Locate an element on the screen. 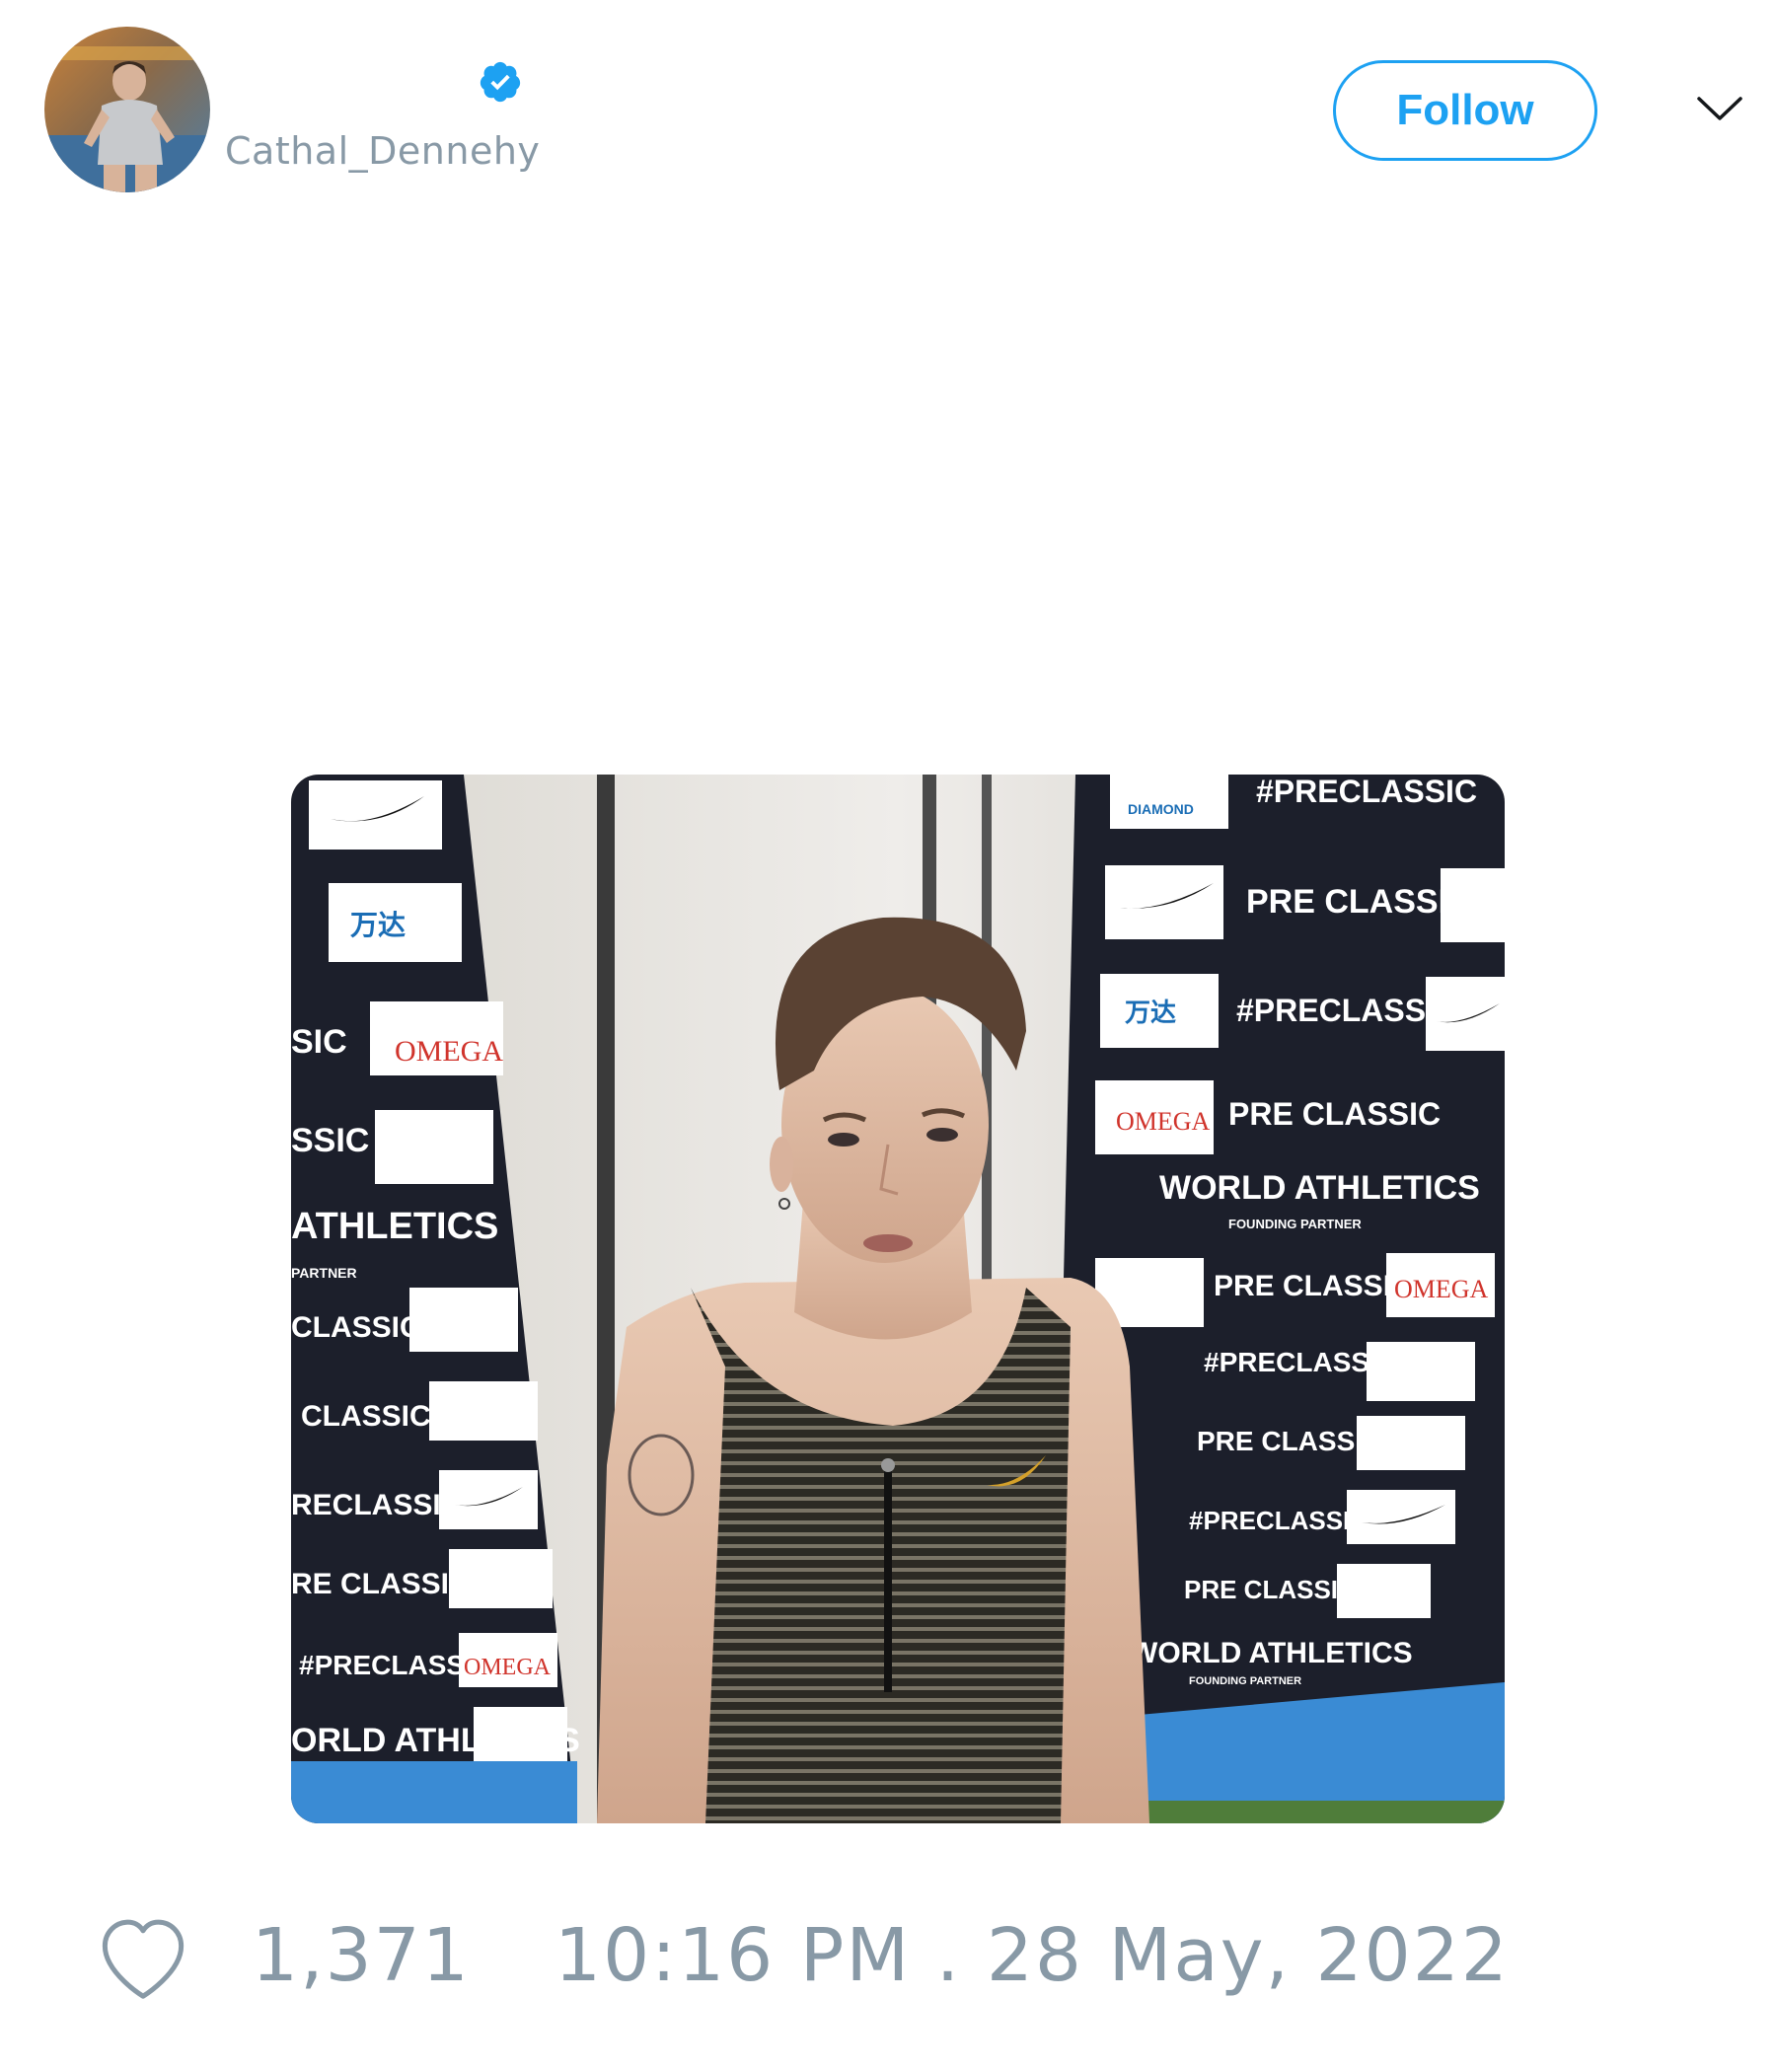 The height and width of the screenshot is (2072, 1776). svg-text: ATHLETICS is located at coordinates (394, 1226).